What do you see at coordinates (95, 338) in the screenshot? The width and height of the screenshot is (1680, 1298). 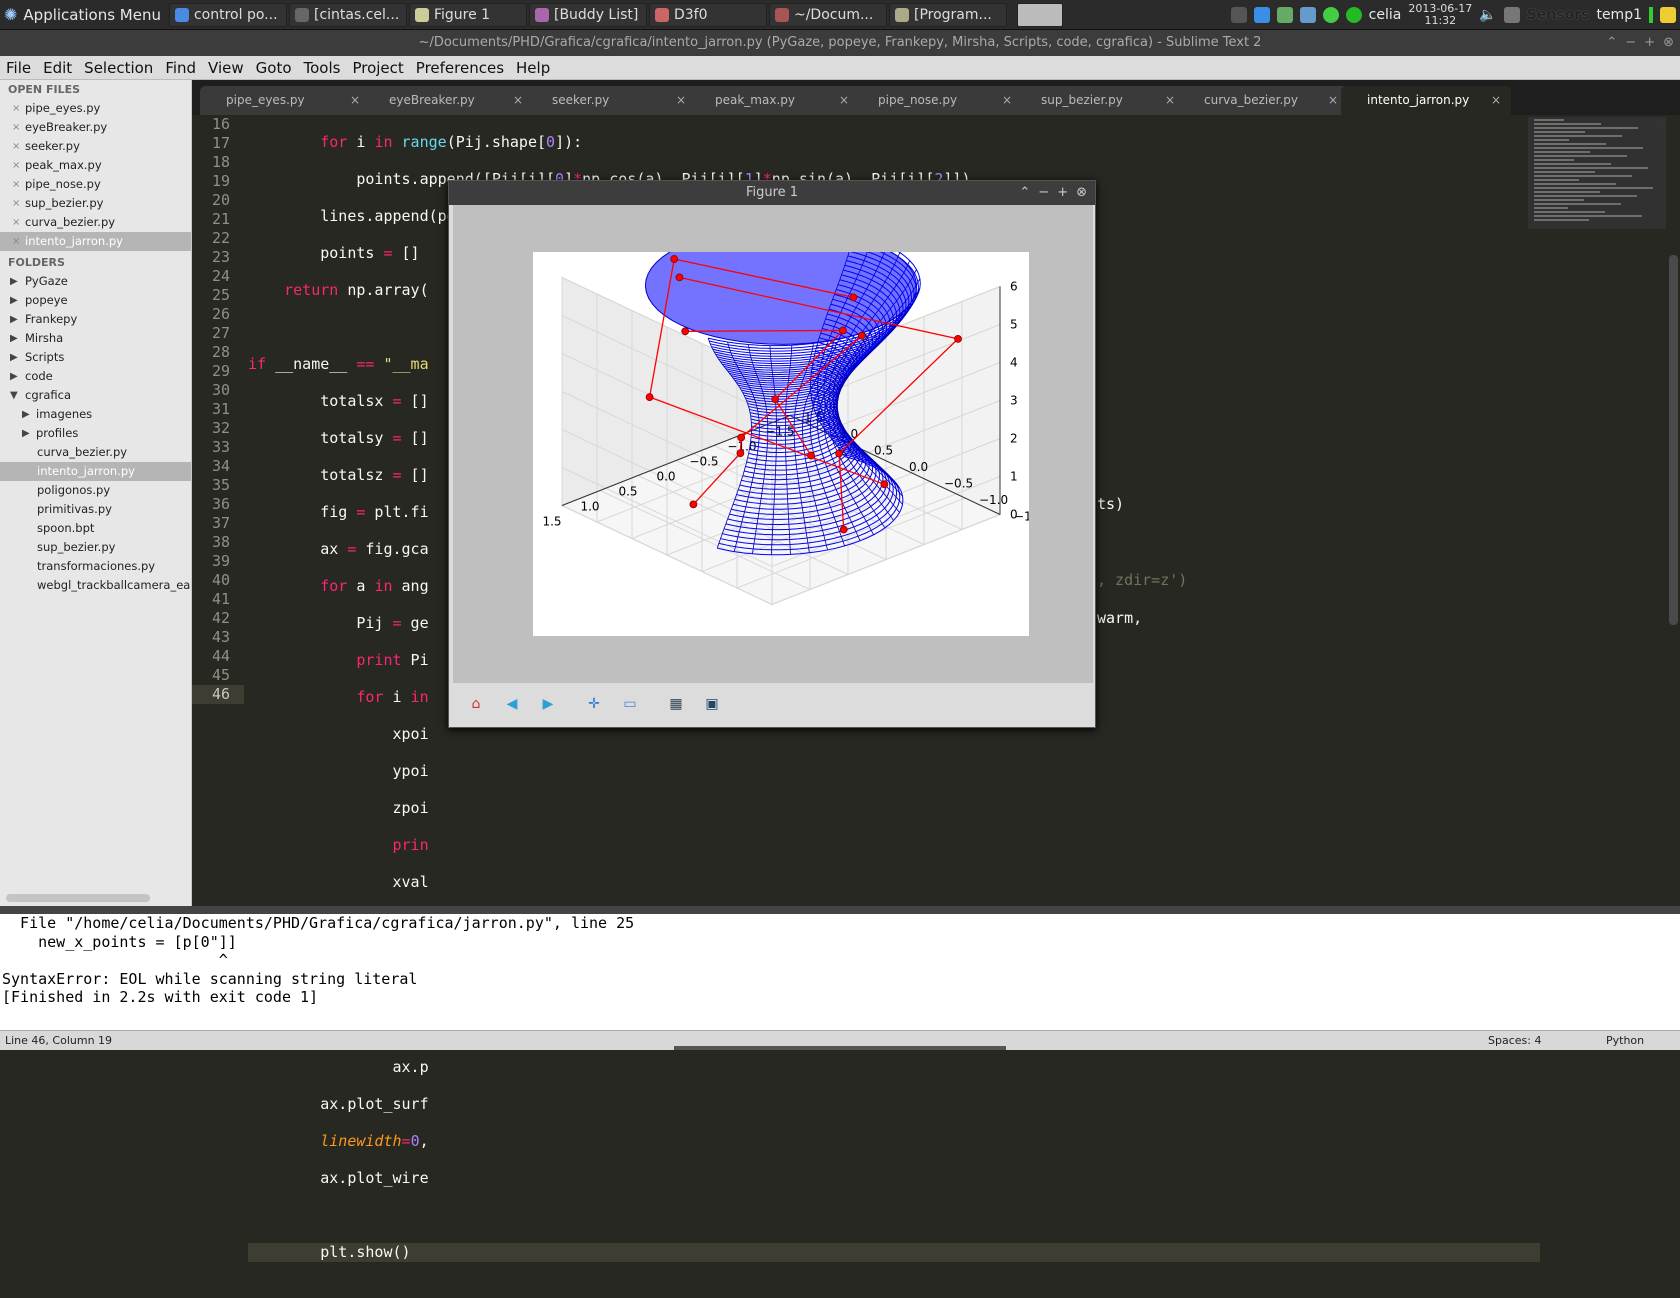 I see `folder-item-mirsha: ▶ Mirsha` at bounding box center [95, 338].